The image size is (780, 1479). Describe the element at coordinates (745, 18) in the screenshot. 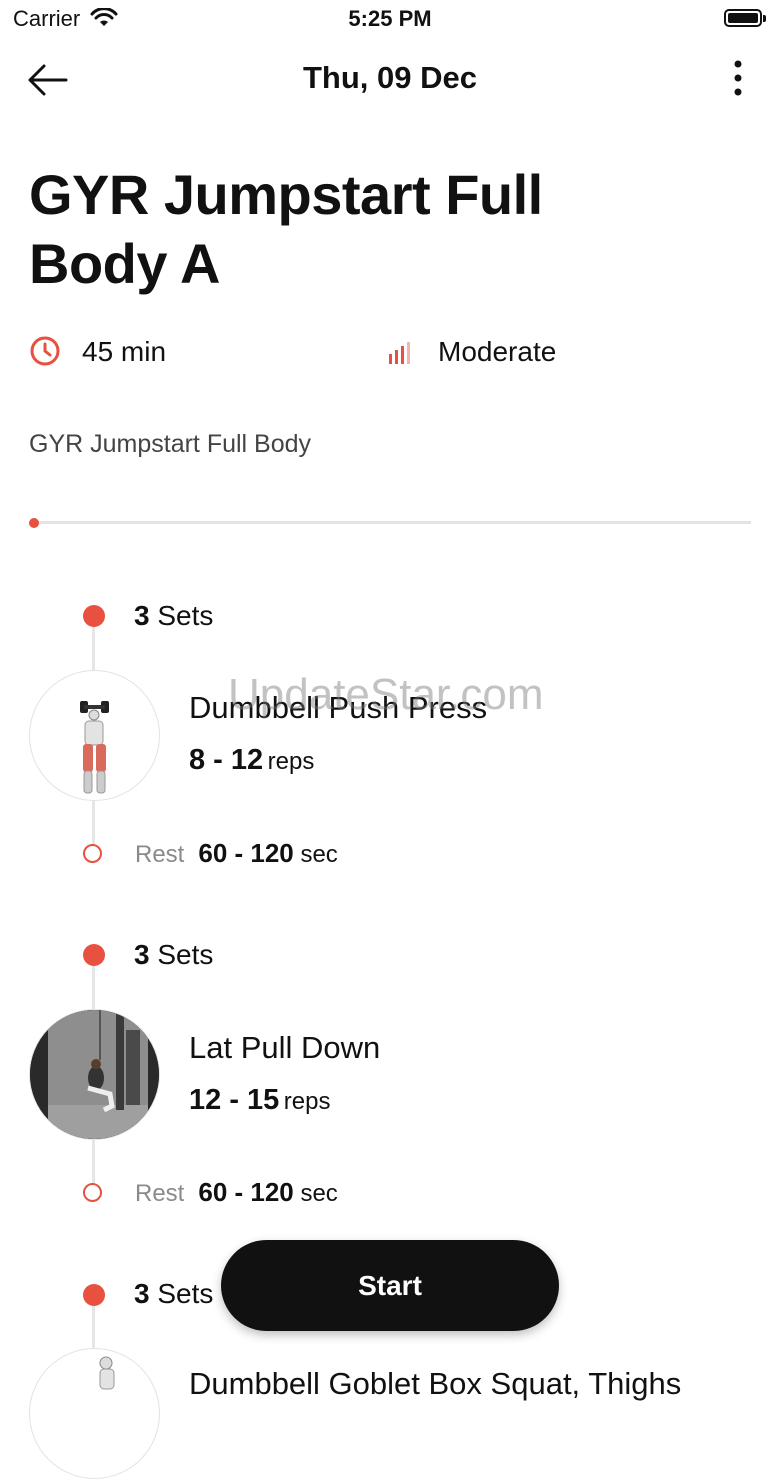

I see `battery-icon` at that location.